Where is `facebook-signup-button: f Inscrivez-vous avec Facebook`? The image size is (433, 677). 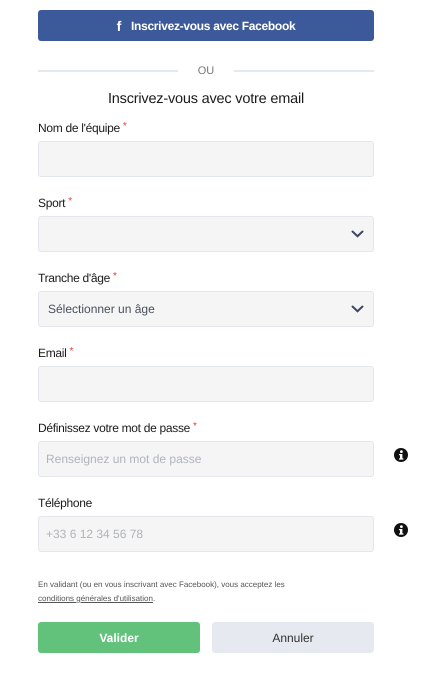 facebook-signup-button: f Inscrivez-vous avec Facebook is located at coordinates (206, 25).